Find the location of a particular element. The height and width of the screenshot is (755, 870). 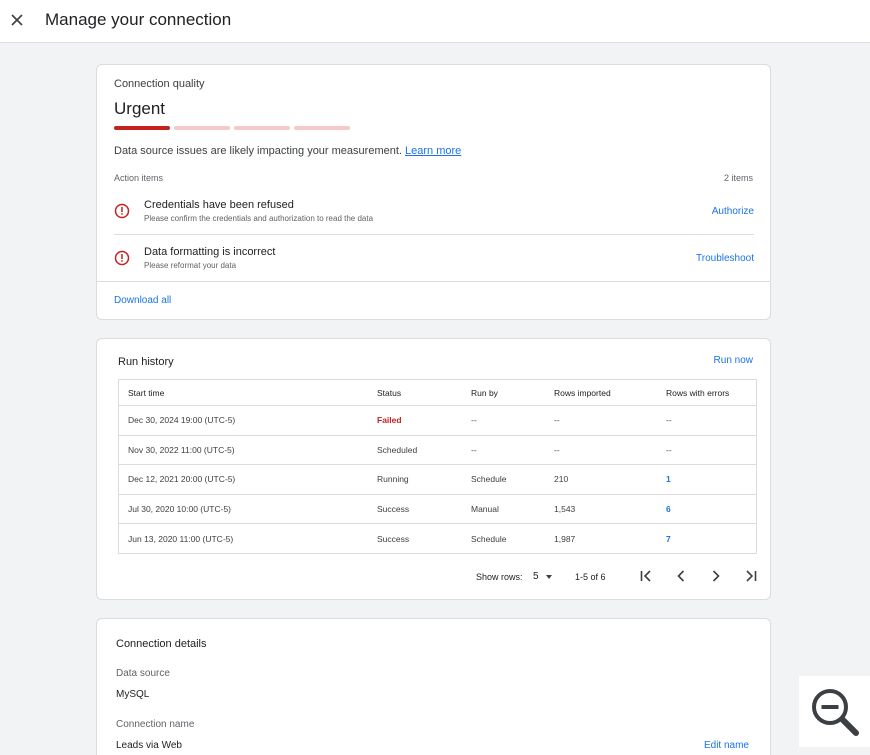

first-page-icon is located at coordinates (646, 576).